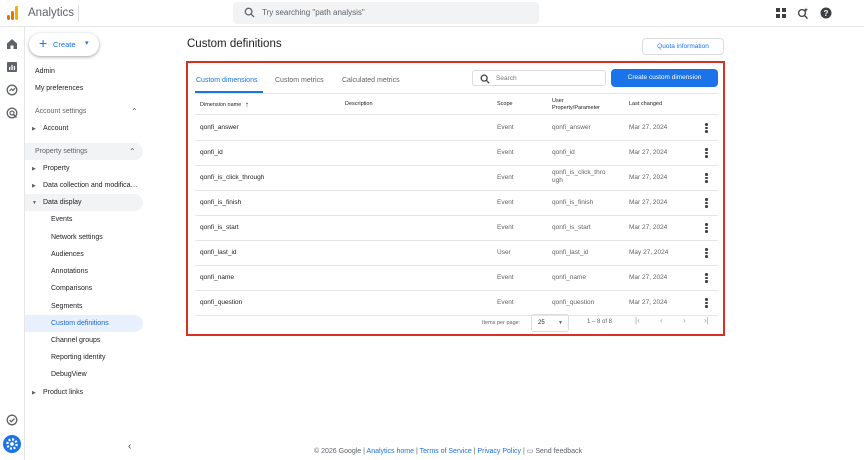 The image size is (864, 460). Describe the element at coordinates (249, 12) in the screenshot. I see `search-icon` at that location.